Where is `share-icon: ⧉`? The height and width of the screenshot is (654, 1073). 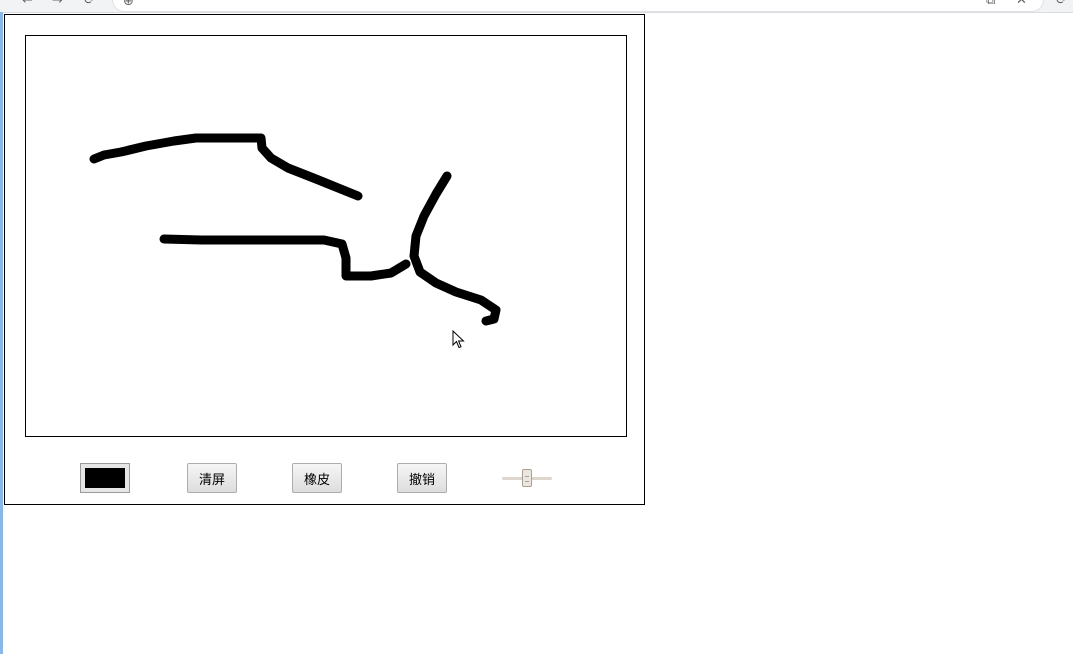 share-icon: ⧉ is located at coordinates (990, 4).